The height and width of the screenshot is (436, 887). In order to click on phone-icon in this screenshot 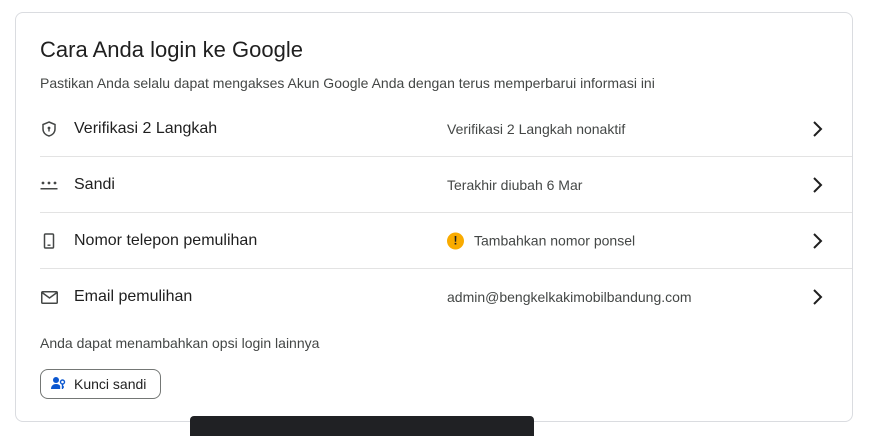, I will do `click(49, 241)`.